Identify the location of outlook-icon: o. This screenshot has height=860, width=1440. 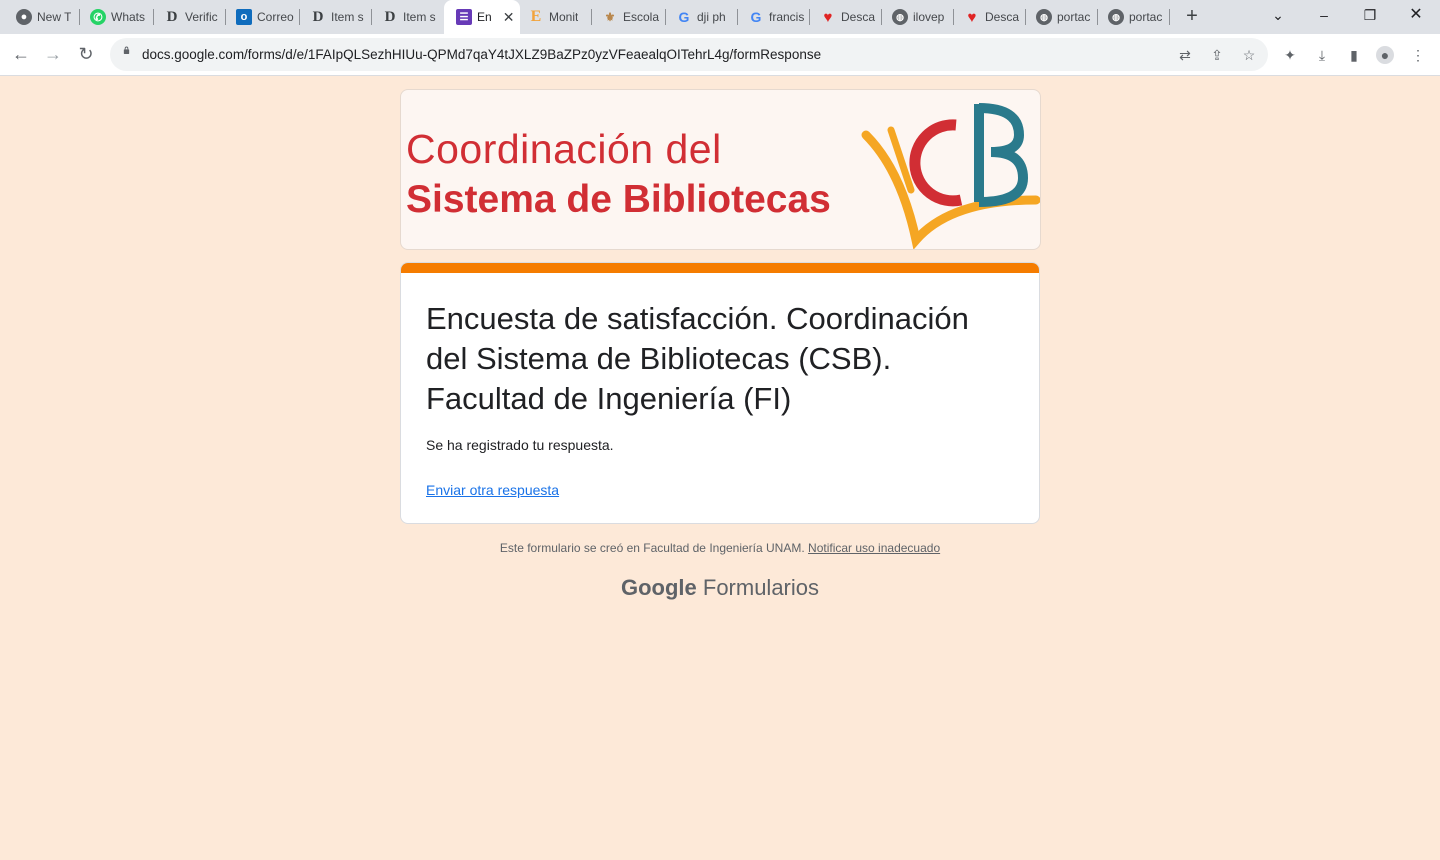
(244, 17).